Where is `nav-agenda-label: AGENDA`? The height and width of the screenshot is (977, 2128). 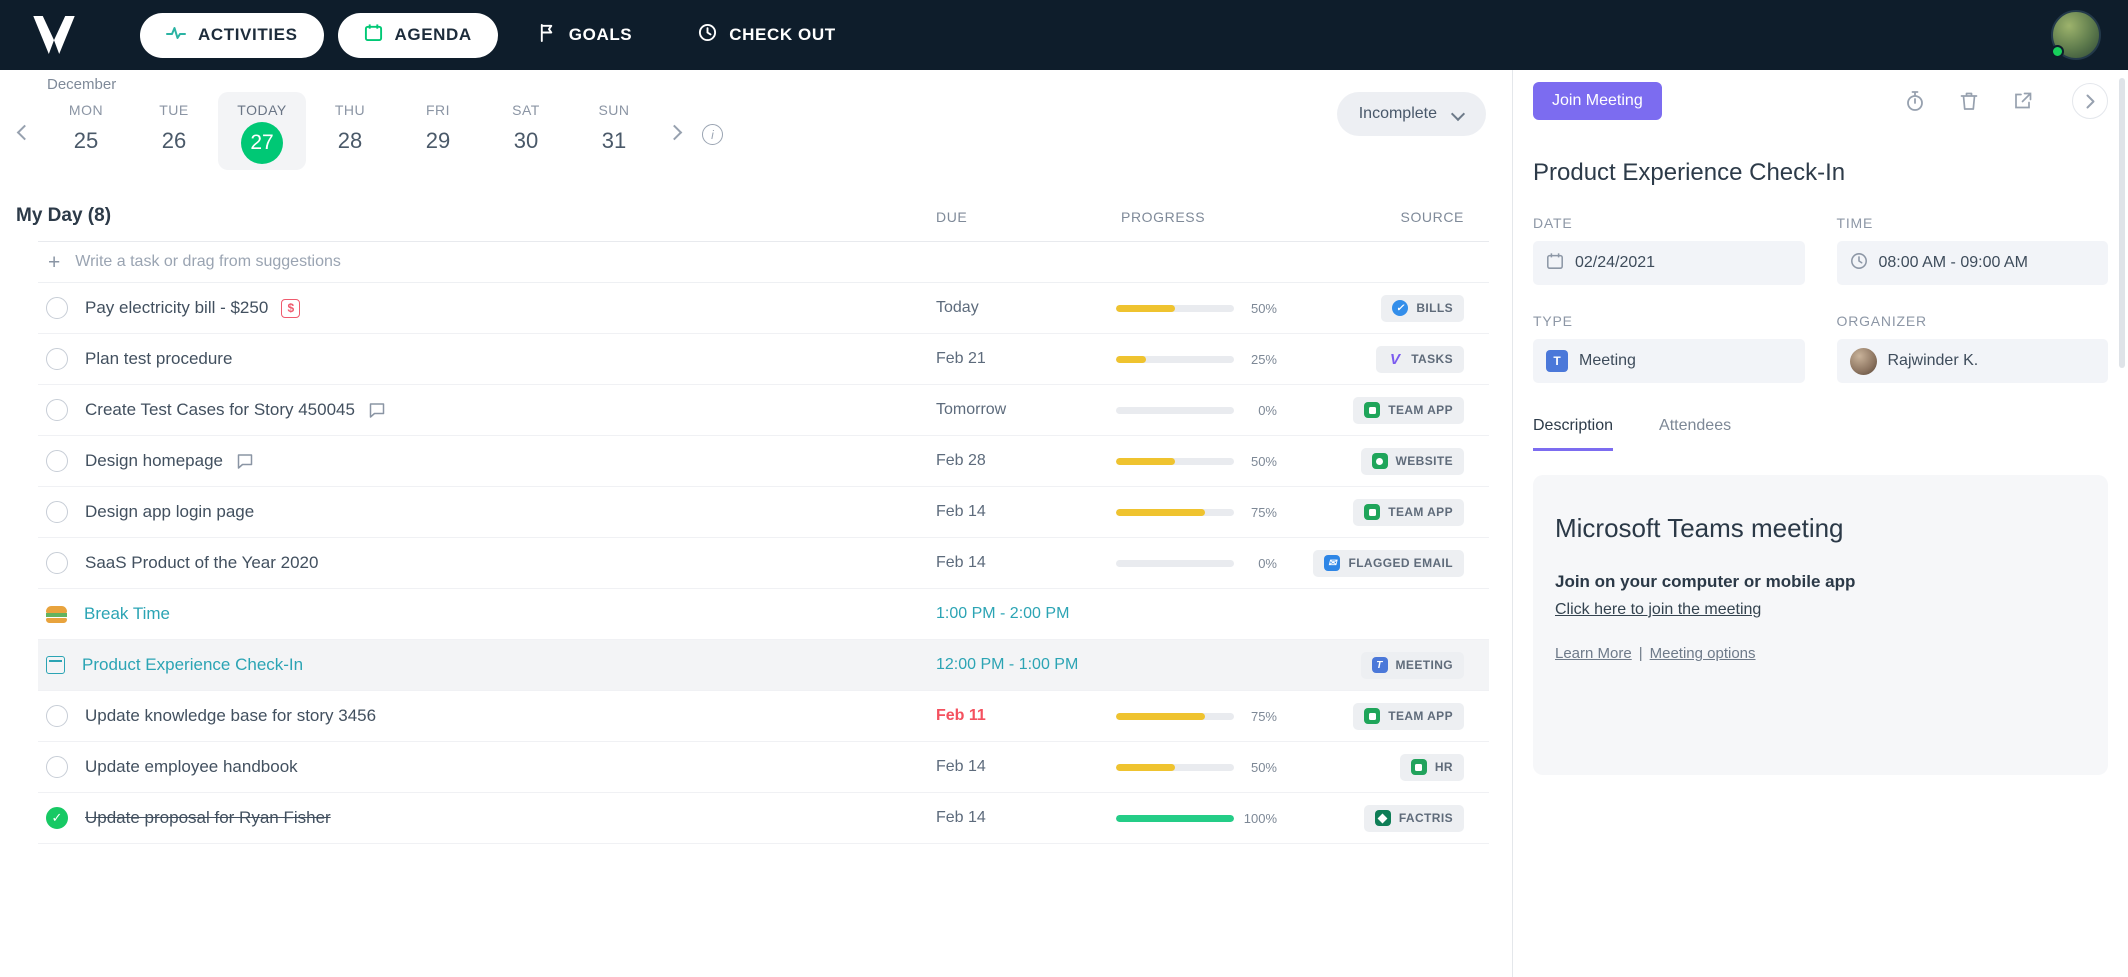
nav-agenda-label: AGENDA is located at coordinates (433, 34).